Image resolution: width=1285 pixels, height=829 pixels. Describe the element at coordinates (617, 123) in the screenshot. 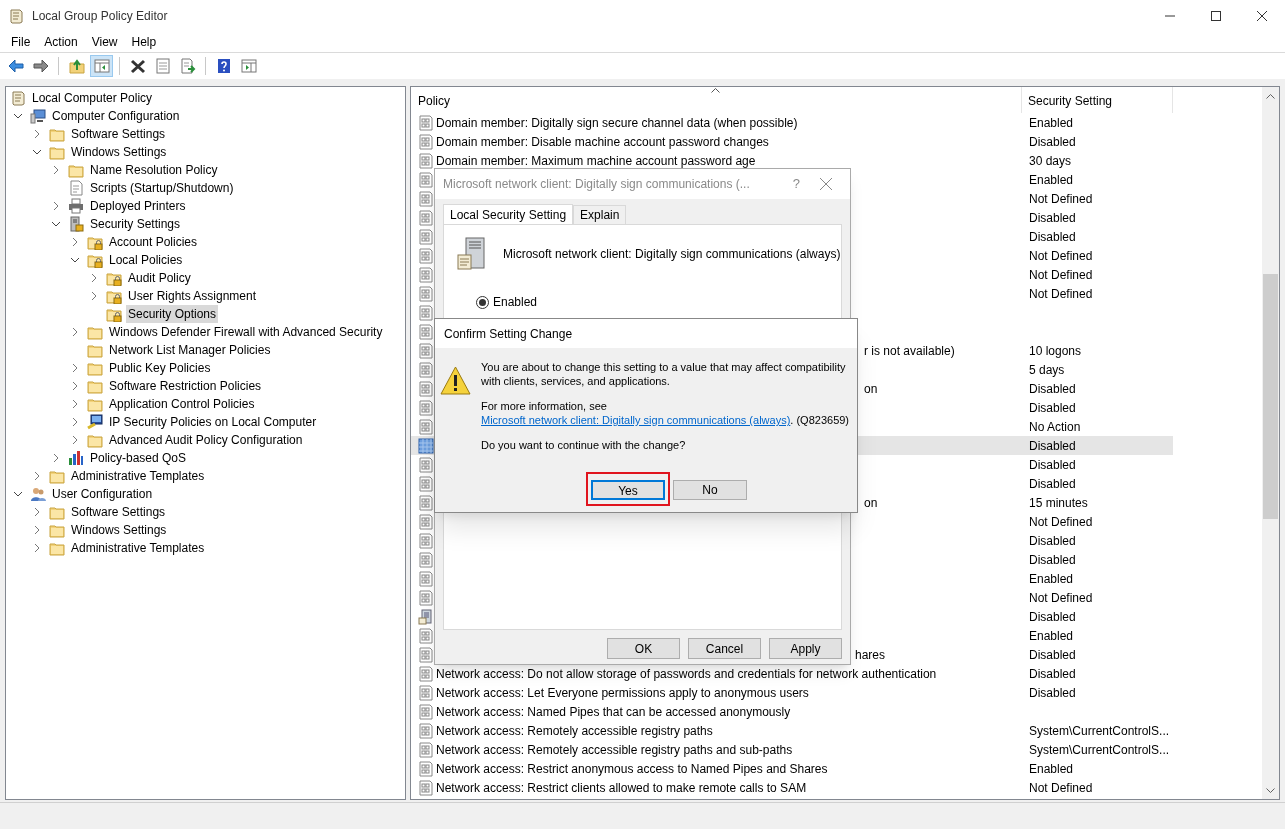

I see `policy-name: Domain member: Digitally sign secure channel data (when possible)` at that location.